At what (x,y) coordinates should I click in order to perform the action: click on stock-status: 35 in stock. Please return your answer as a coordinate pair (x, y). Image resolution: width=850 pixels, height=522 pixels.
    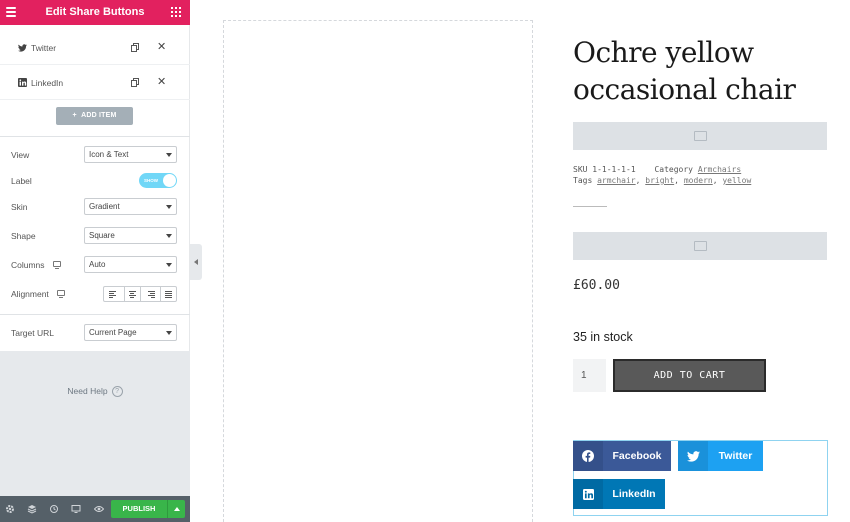
    Looking at the image, I should click on (603, 337).